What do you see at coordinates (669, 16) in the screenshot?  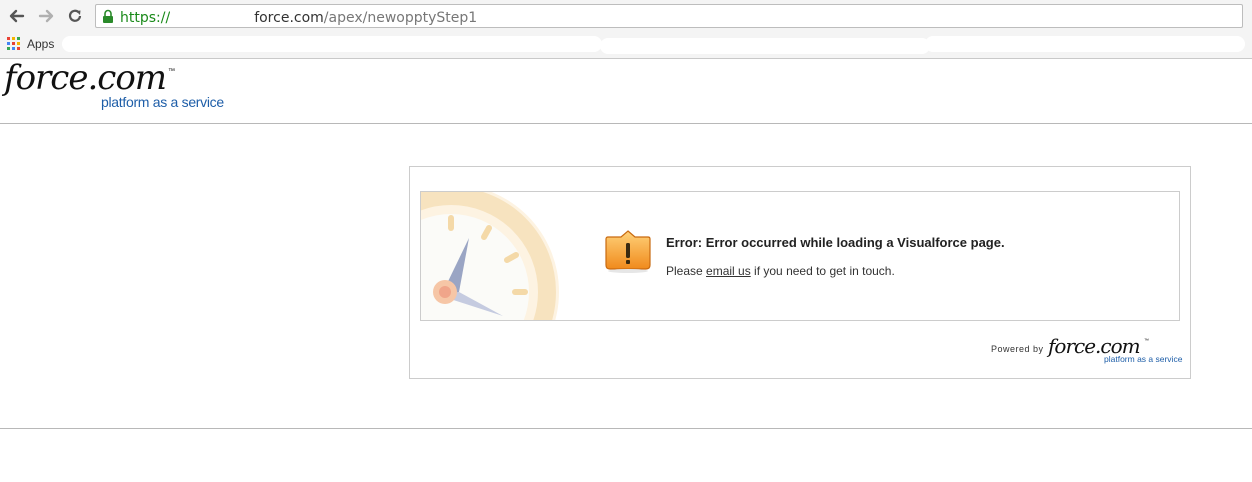 I see `address-bar: https:// force.com/apex/newopptyStep1` at bounding box center [669, 16].